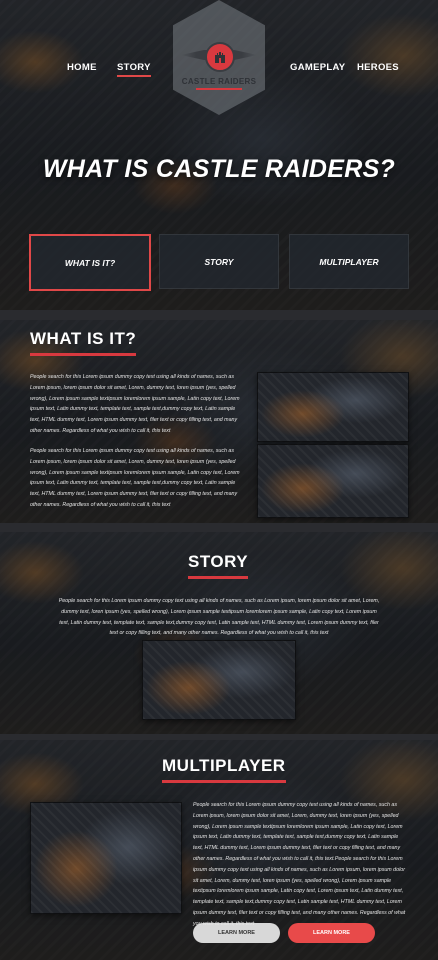 The width and height of the screenshot is (438, 960). Describe the element at coordinates (82, 67) in the screenshot. I see `nav-home: HOME` at that location.